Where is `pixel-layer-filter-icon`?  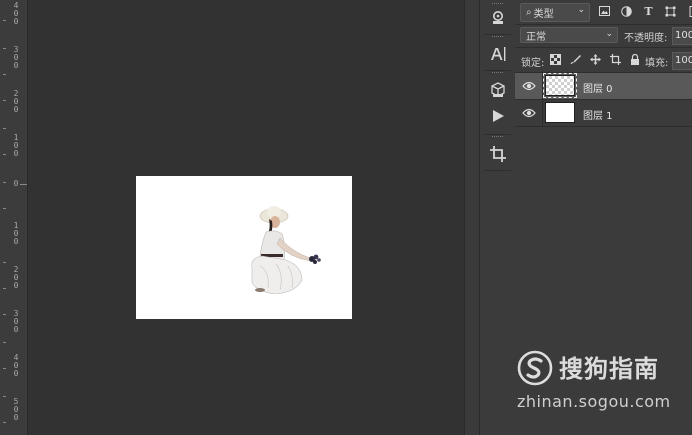
pixel-layer-filter-icon is located at coordinates (604, 11).